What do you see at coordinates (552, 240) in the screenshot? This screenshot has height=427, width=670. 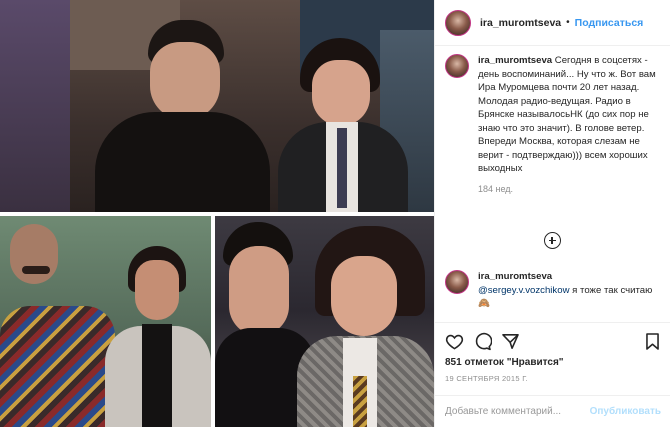 I see `load-more-comments-plus-circle-icon` at bounding box center [552, 240].